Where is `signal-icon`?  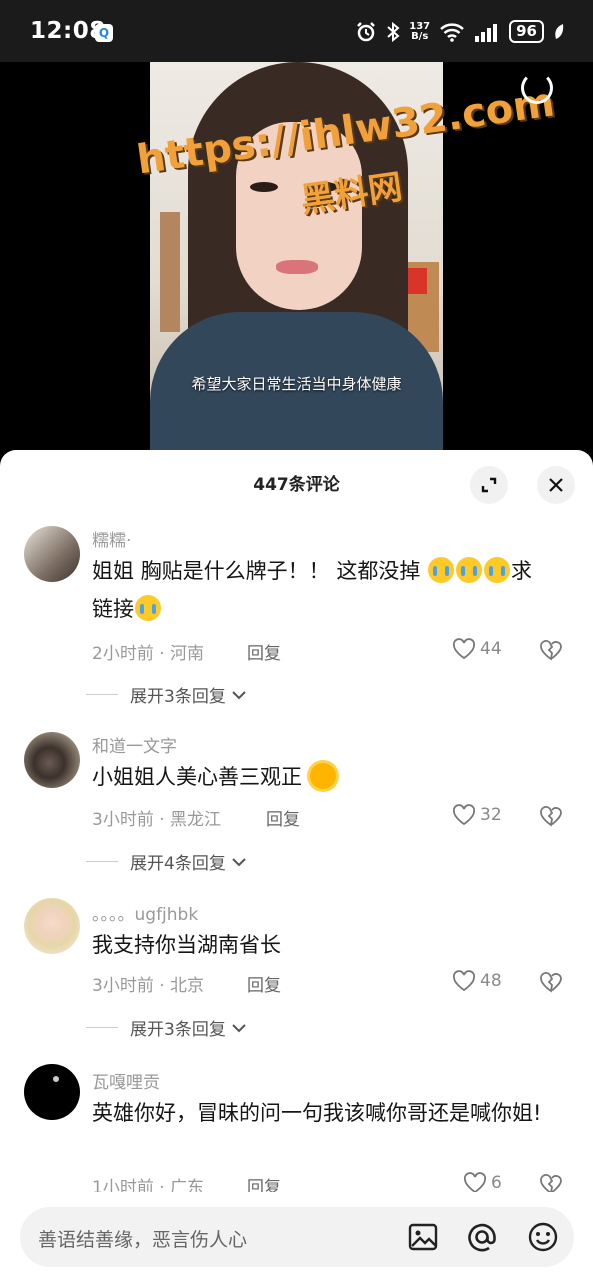
signal-icon is located at coordinates (486, 32).